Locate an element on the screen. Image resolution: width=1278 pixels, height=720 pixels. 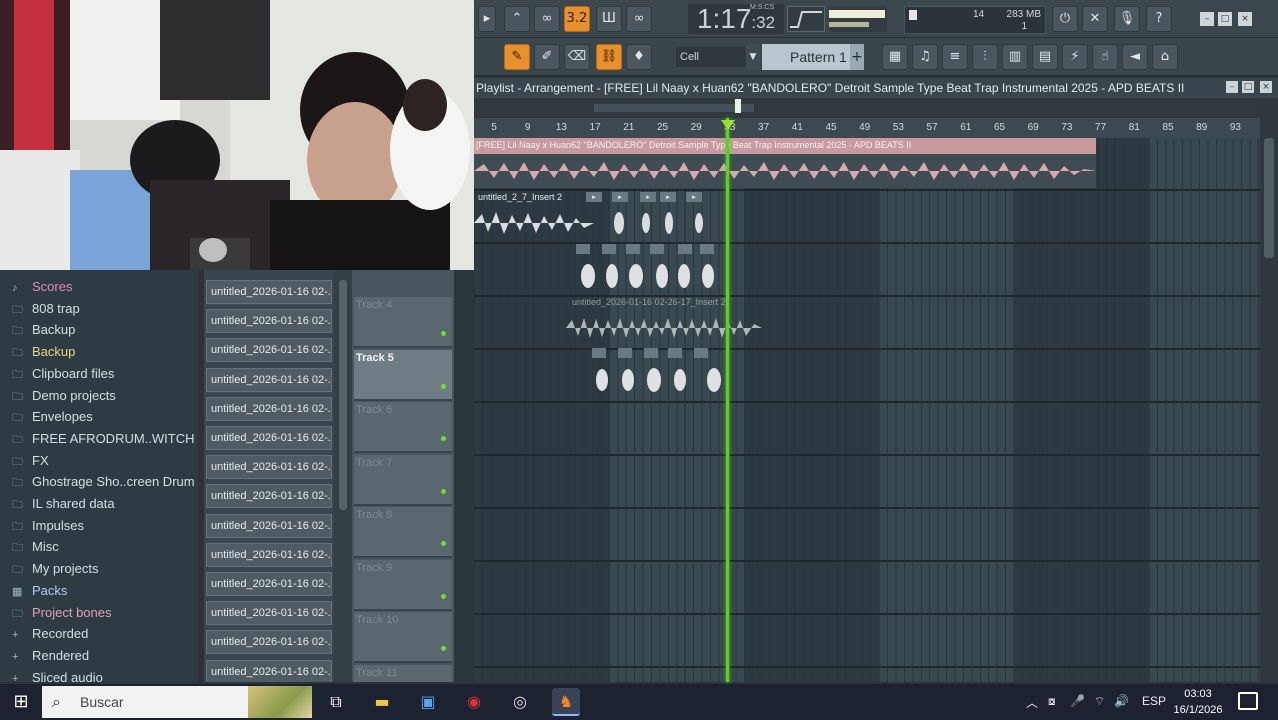
insert-clip-waveform is located at coordinates (594, 223).